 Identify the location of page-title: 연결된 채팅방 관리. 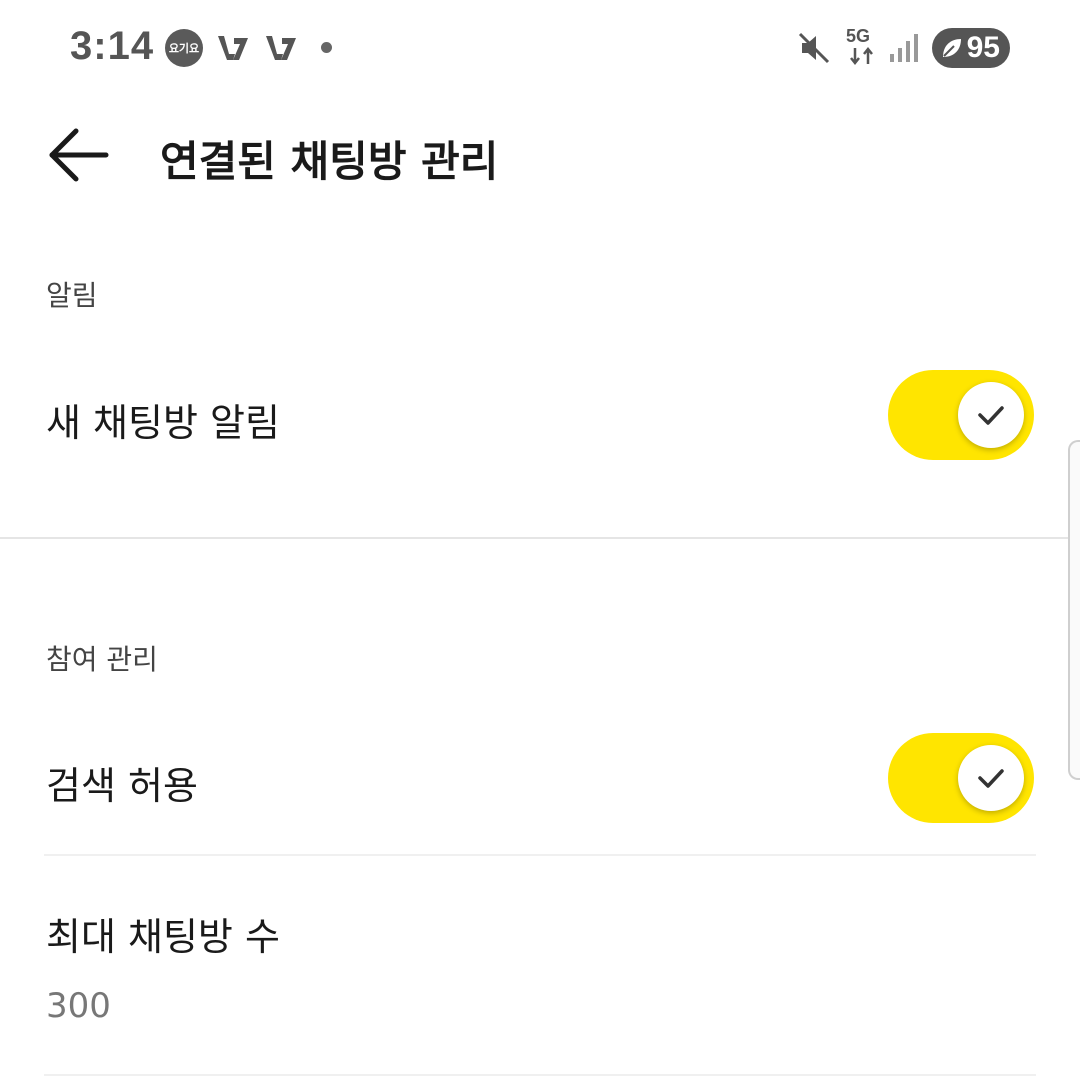
(329, 161).